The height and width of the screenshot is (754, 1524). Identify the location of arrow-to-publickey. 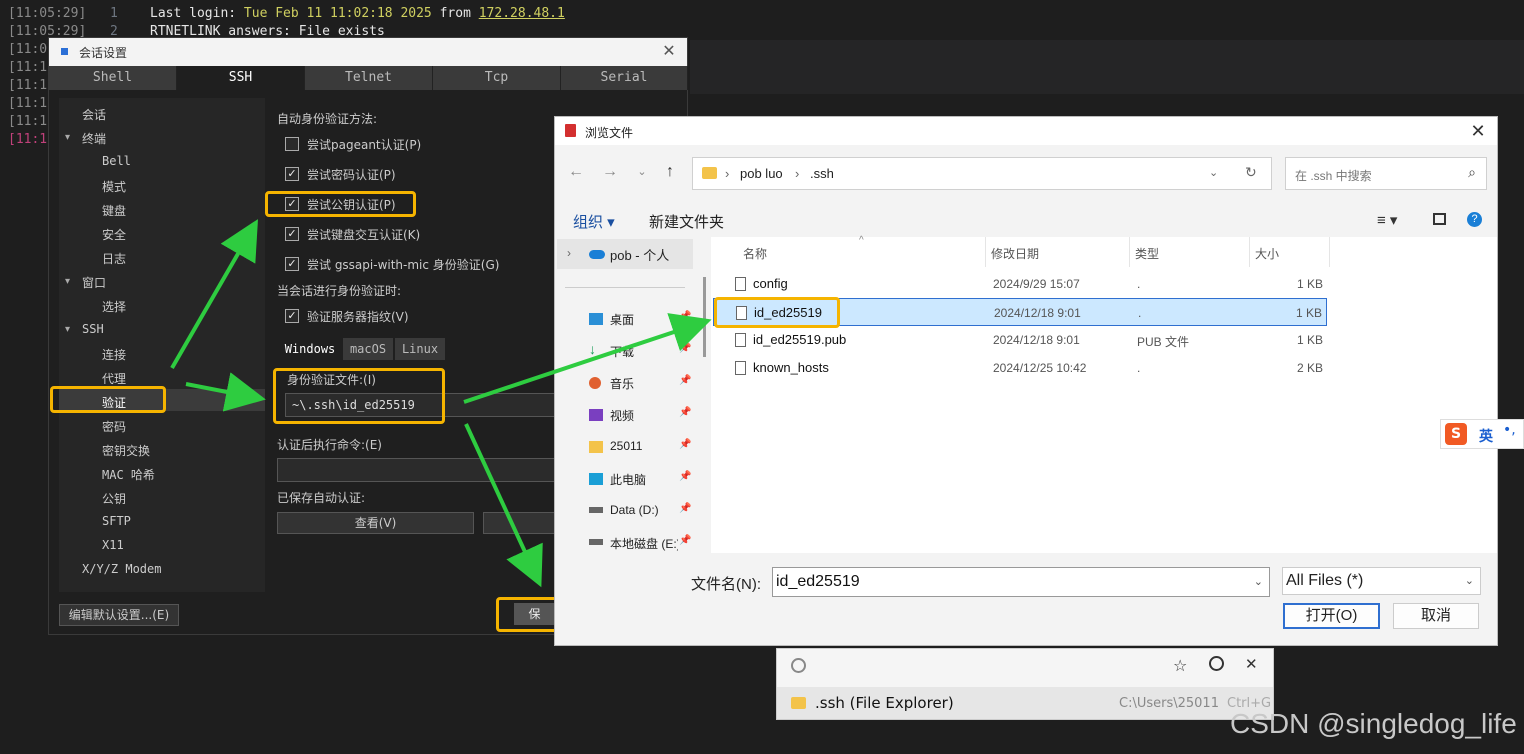
(214, 294).